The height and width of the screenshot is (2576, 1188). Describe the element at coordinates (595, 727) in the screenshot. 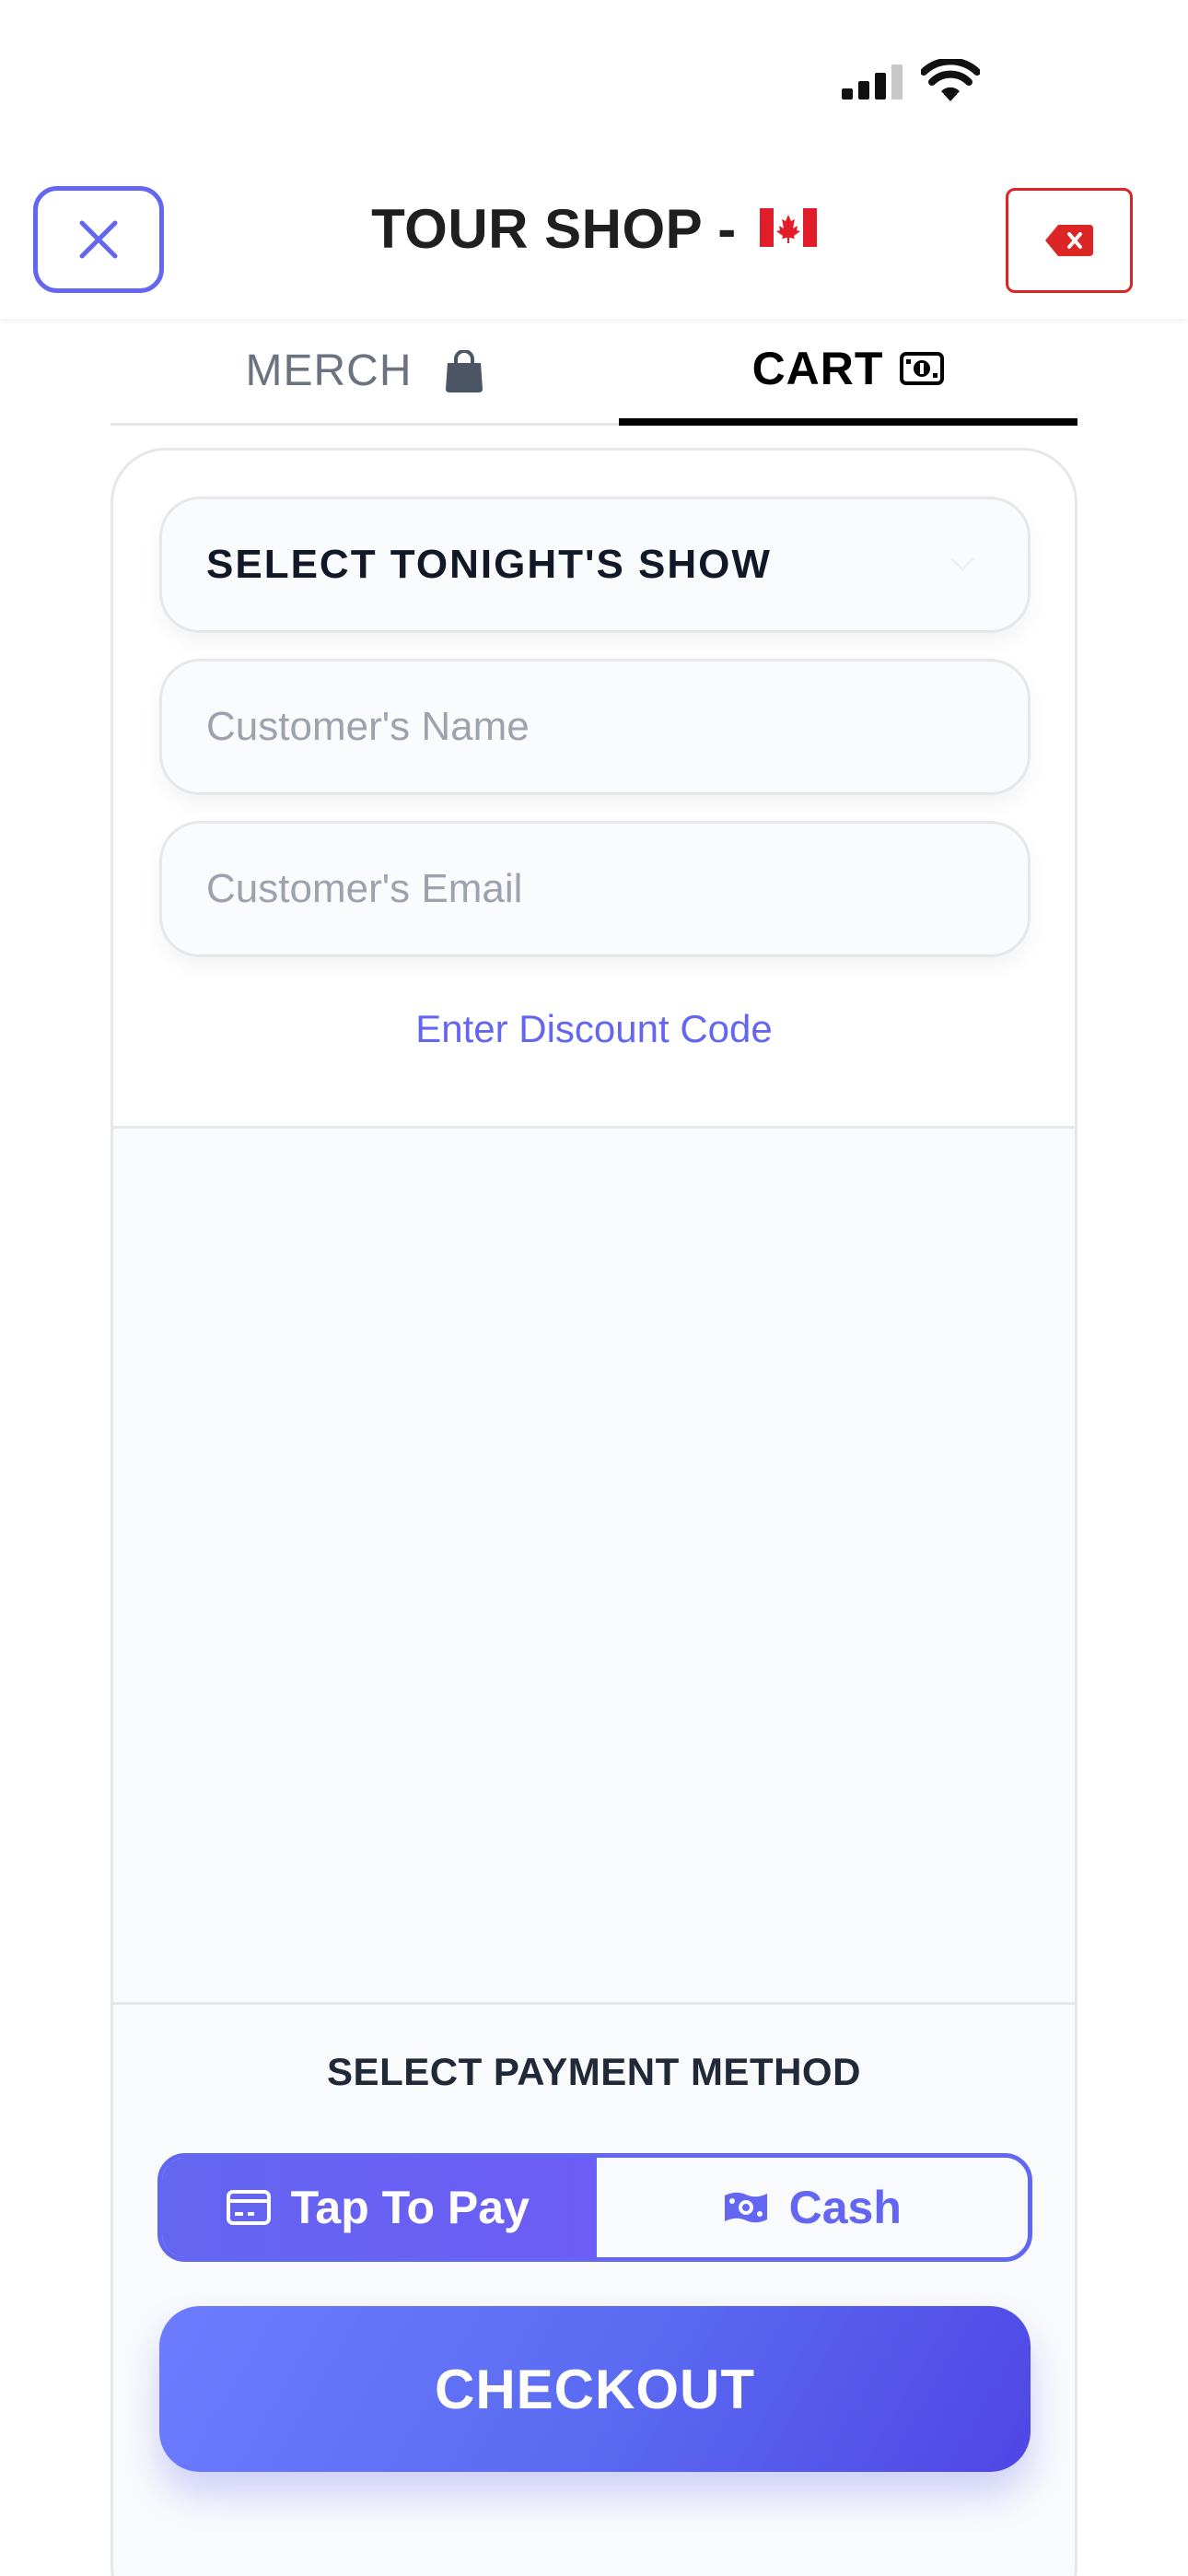

I see `customer-name-input: Customer's Name` at that location.